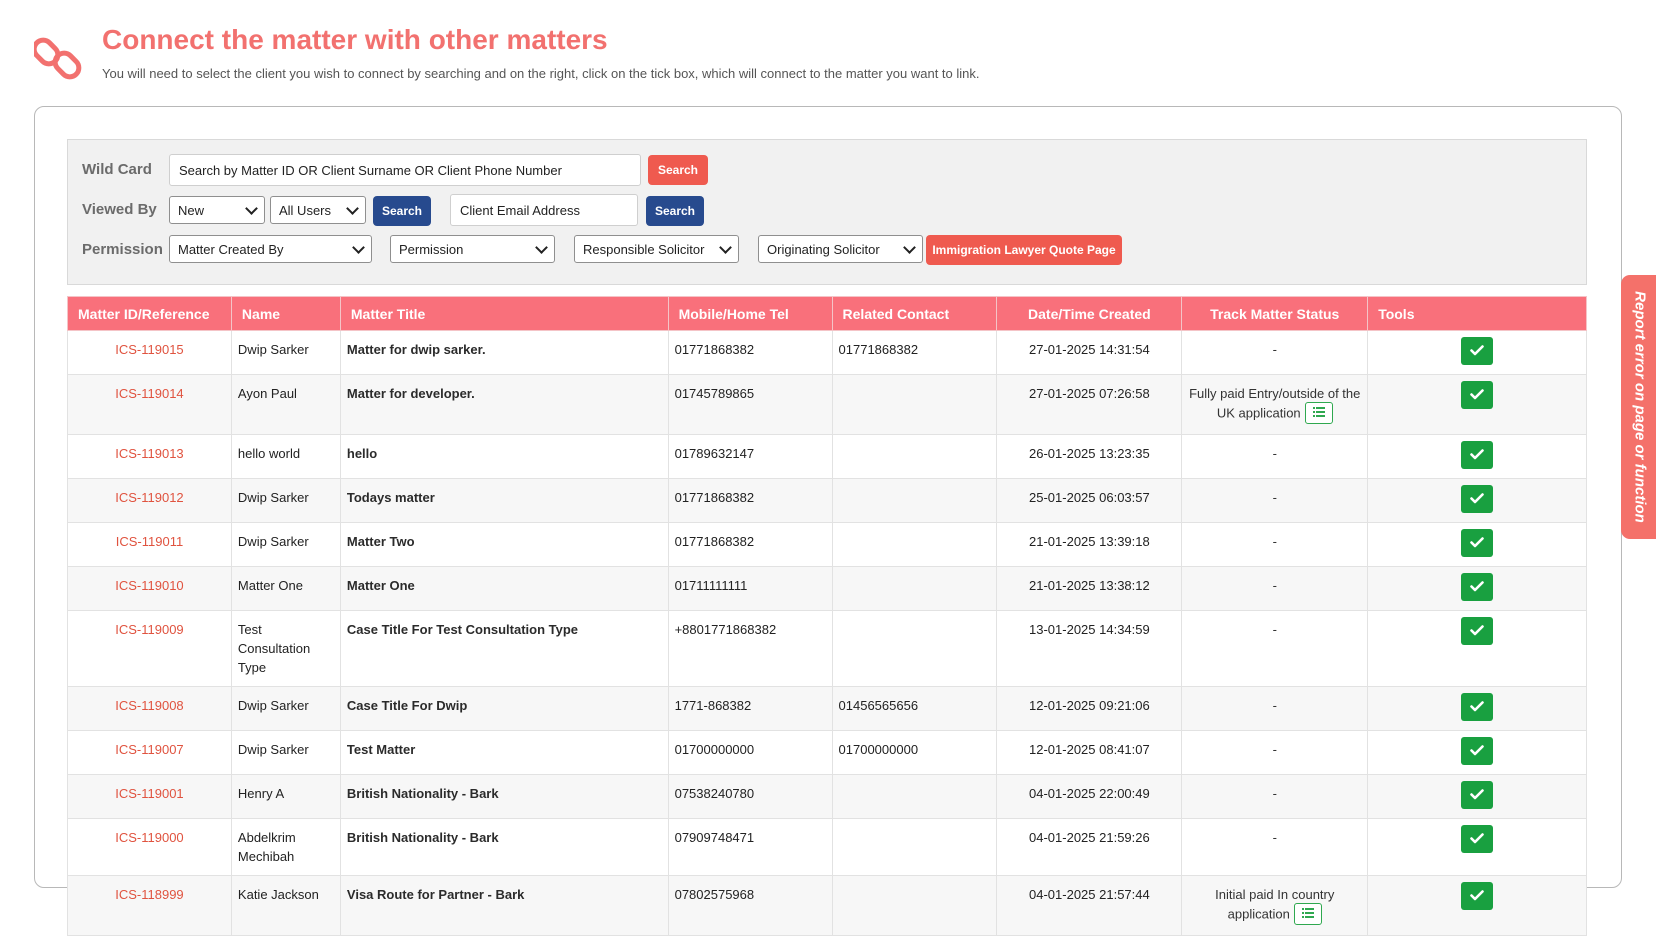 Image resolution: width=1656 pixels, height=936 pixels. I want to click on matter-id-link: ICS-119000, so click(149, 847).